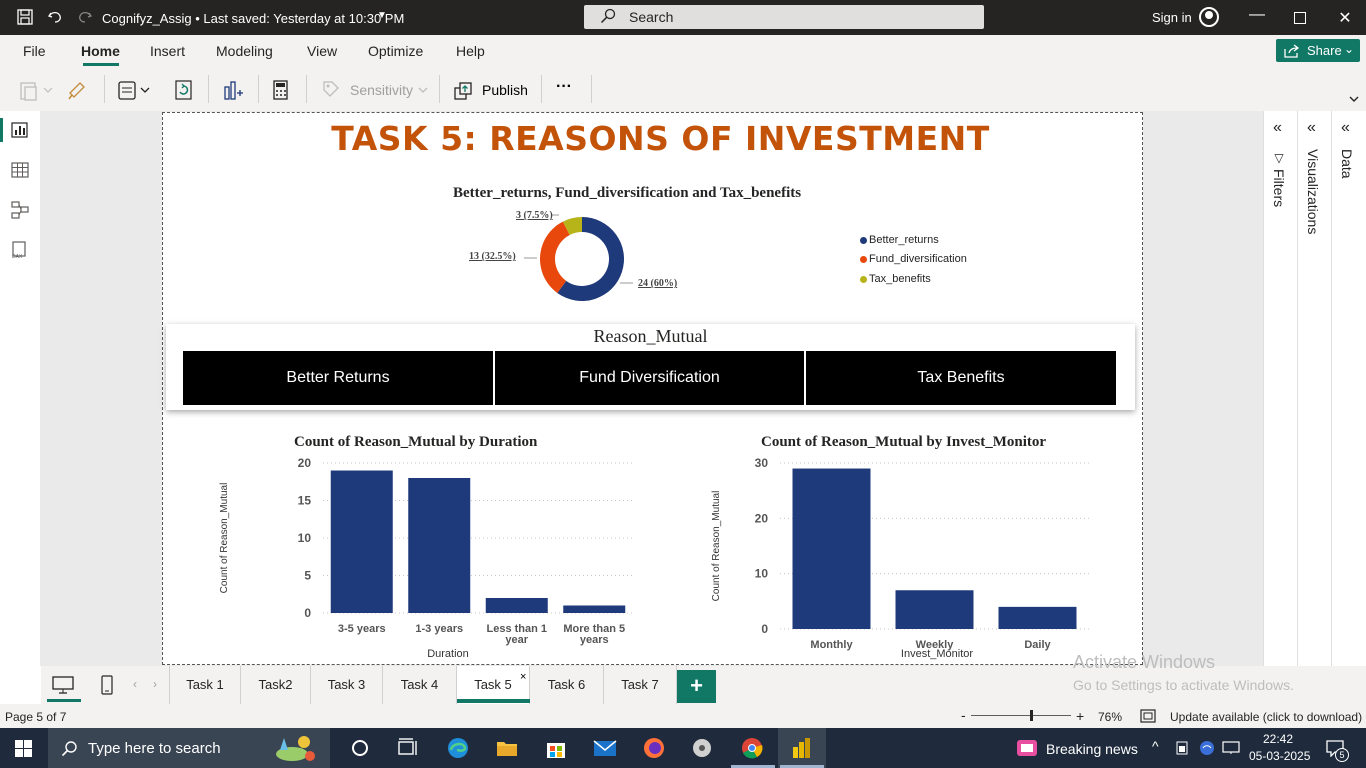 The width and height of the screenshot is (1366, 768). Describe the element at coordinates (1257, 15) in the screenshot. I see `minimize-icon: —` at that location.